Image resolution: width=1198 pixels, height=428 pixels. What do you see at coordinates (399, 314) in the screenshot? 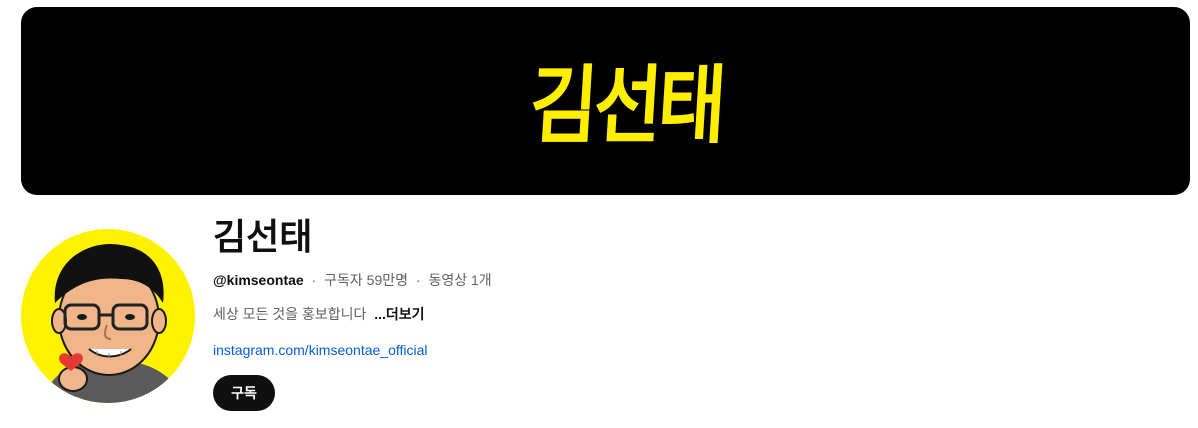
I see `more-button: ...더보기` at bounding box center [399, 314].